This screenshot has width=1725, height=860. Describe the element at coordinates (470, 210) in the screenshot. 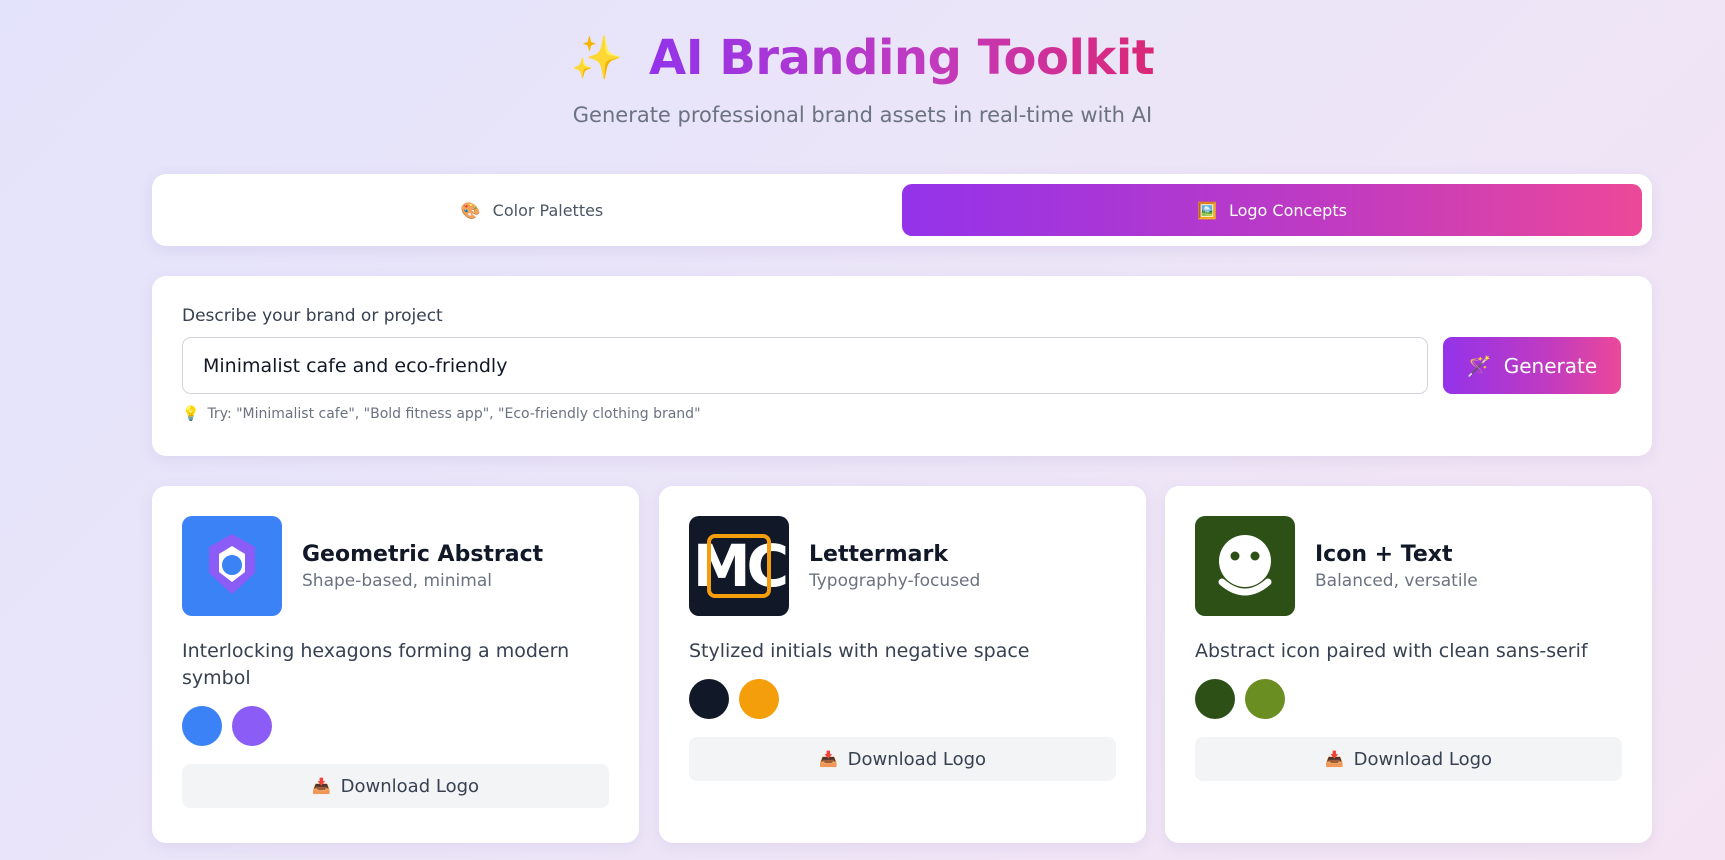

I see `palette-icon: 🎨` at that location.